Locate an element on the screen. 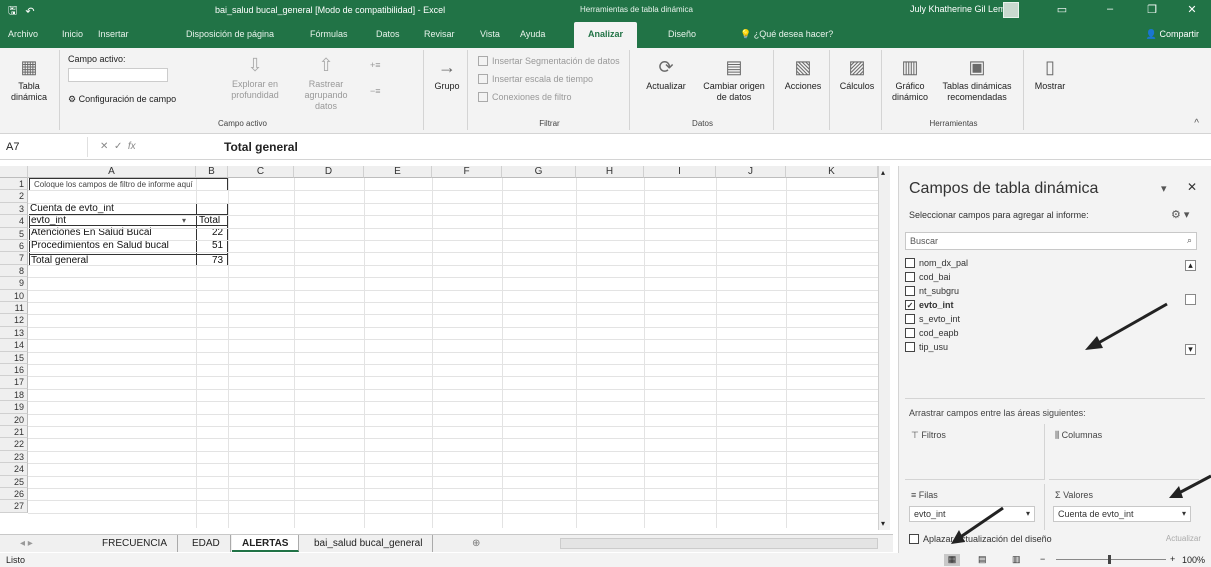  zoom-in-icon: + is located at coordinates (1172, 559).